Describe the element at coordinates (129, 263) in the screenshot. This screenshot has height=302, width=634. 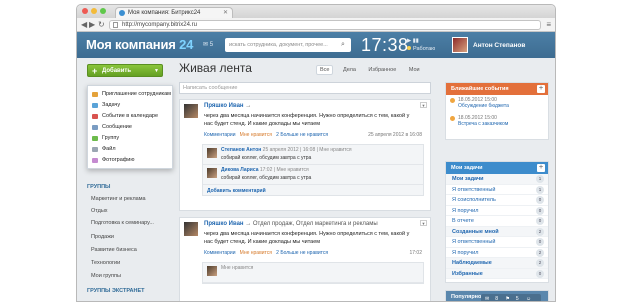
I see `group-item: Технологии` at that location.